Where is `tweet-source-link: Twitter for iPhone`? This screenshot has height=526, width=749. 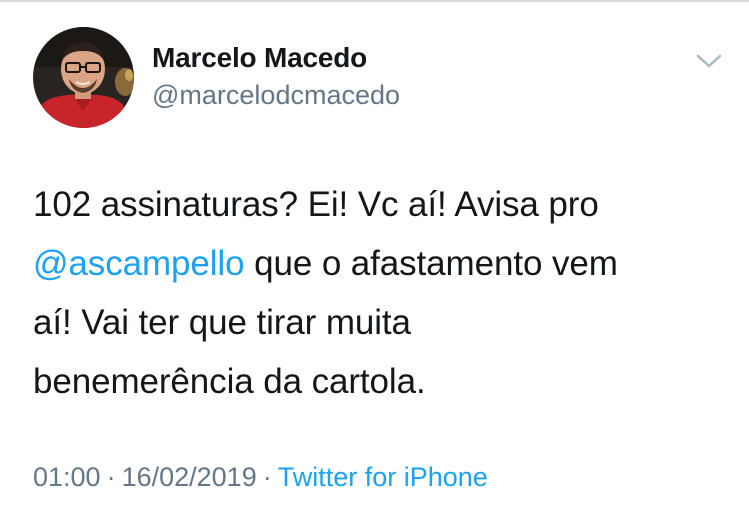 tweet-source-link: Twitter for iPhone is located at coordinates (383, 477).